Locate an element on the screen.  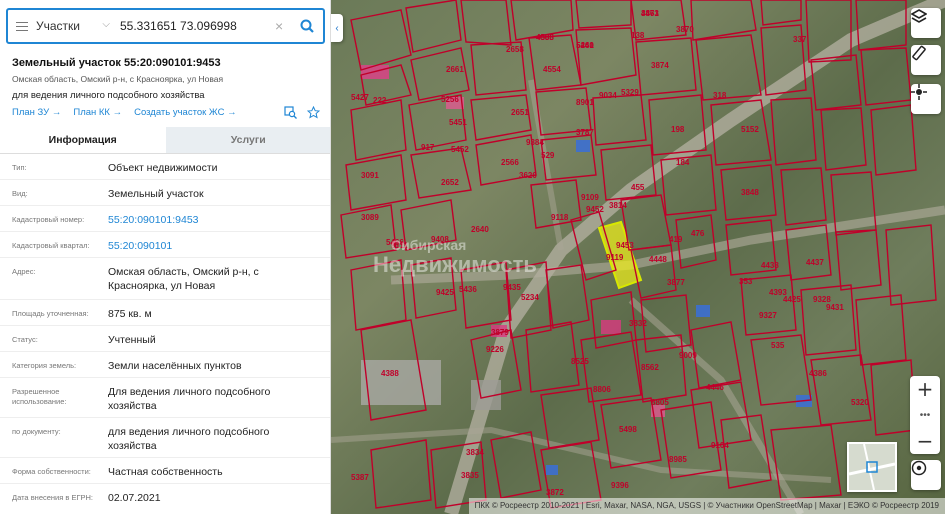
parcel-number-label: 3870 is located at coordinates (685, 29).